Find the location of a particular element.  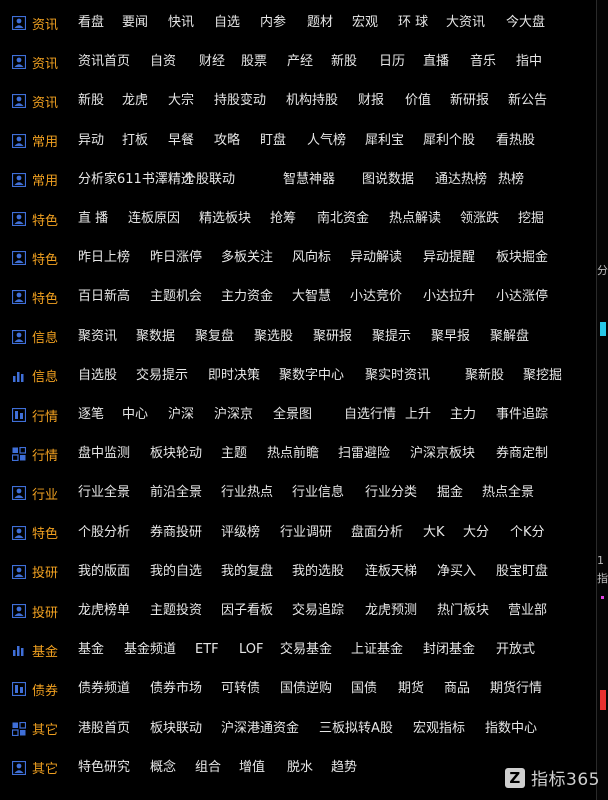

menu-item: 趋势 is located at coordinates (344, 768).